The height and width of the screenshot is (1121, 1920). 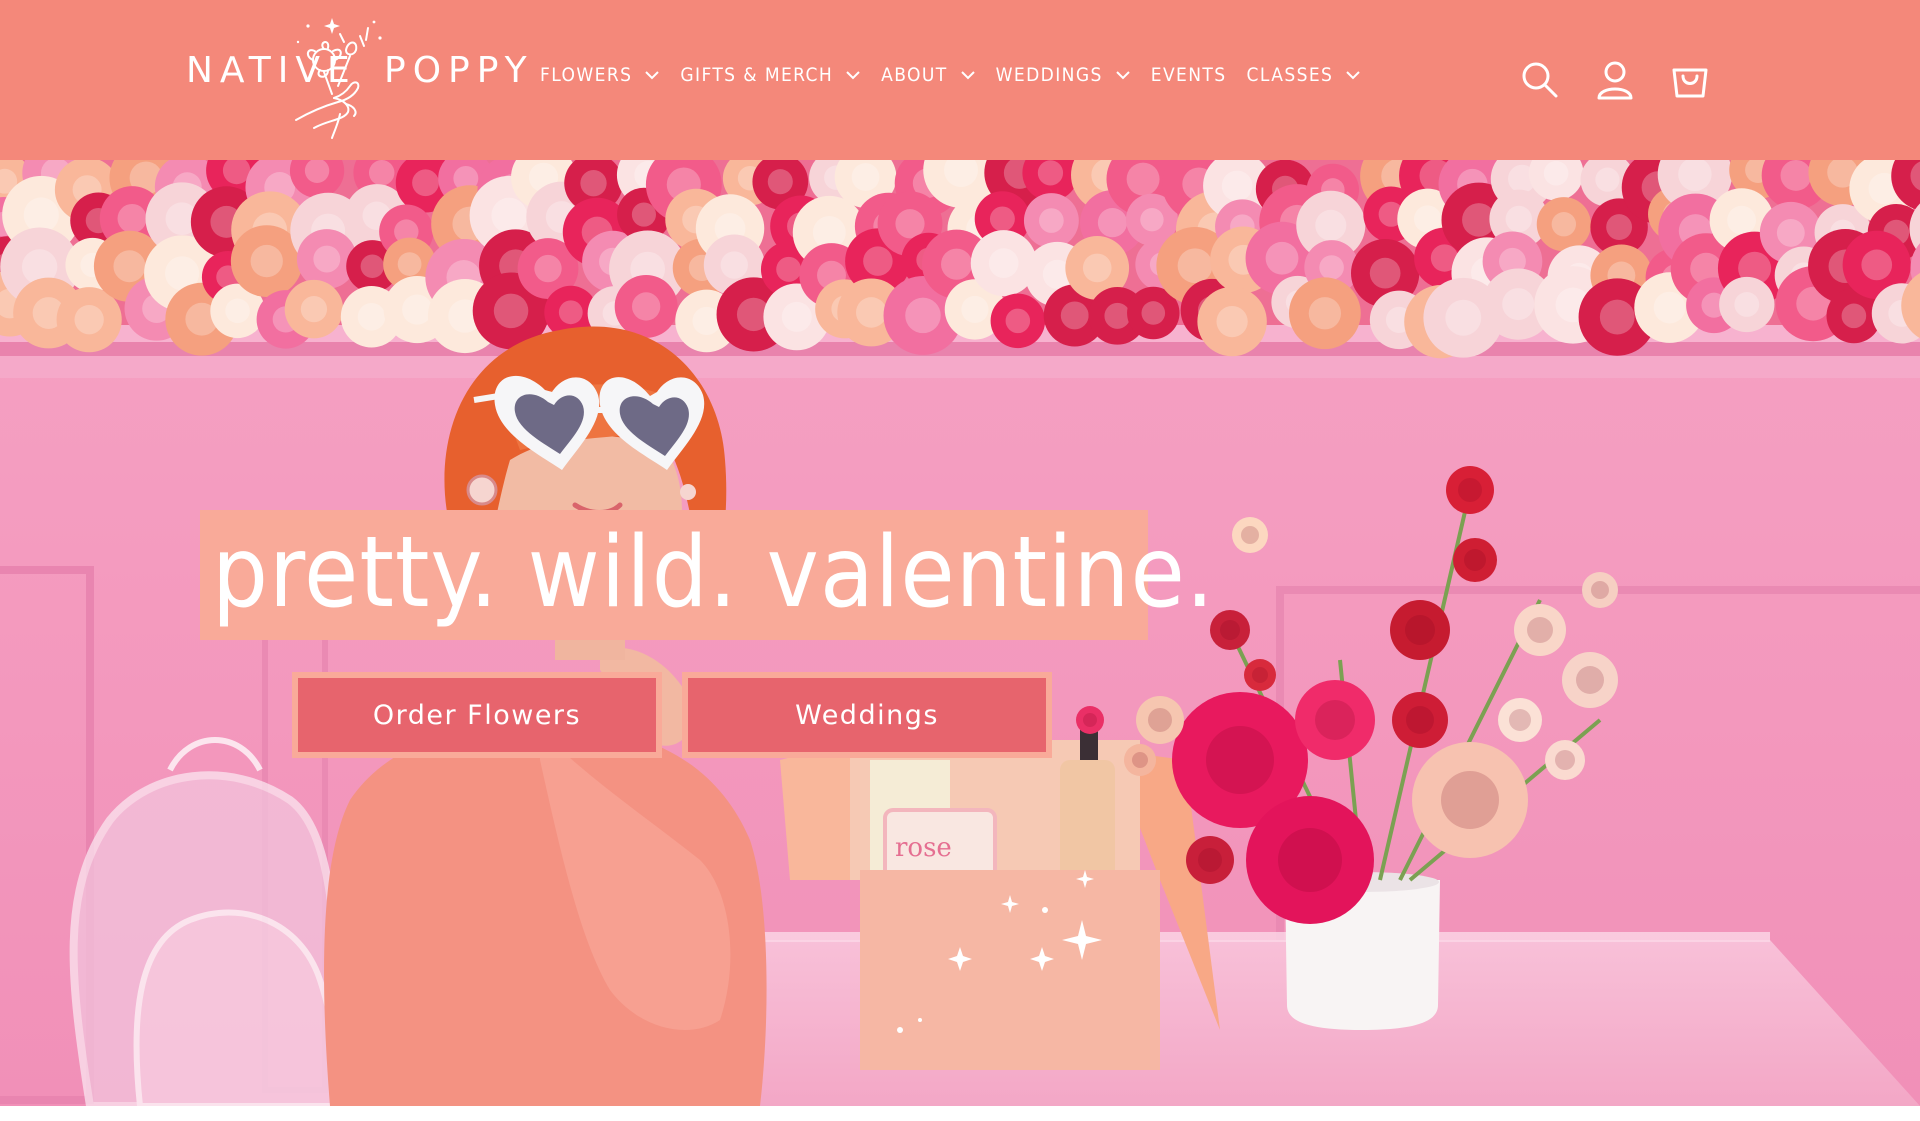 I want to click on nav-item-gifts-merch: GIFTS & MERCH, so click(x=770, y=75).